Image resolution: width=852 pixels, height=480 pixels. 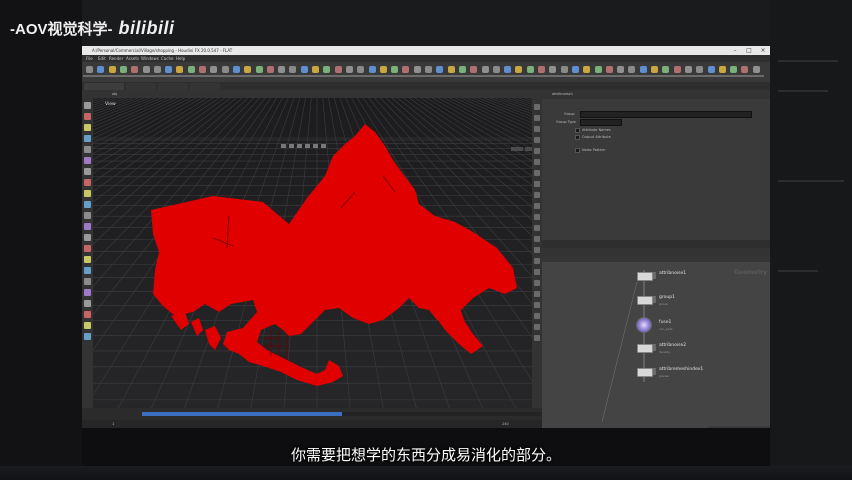 I want to click on parameter-node-name: attribnoise1, so click(x=562, y=94).